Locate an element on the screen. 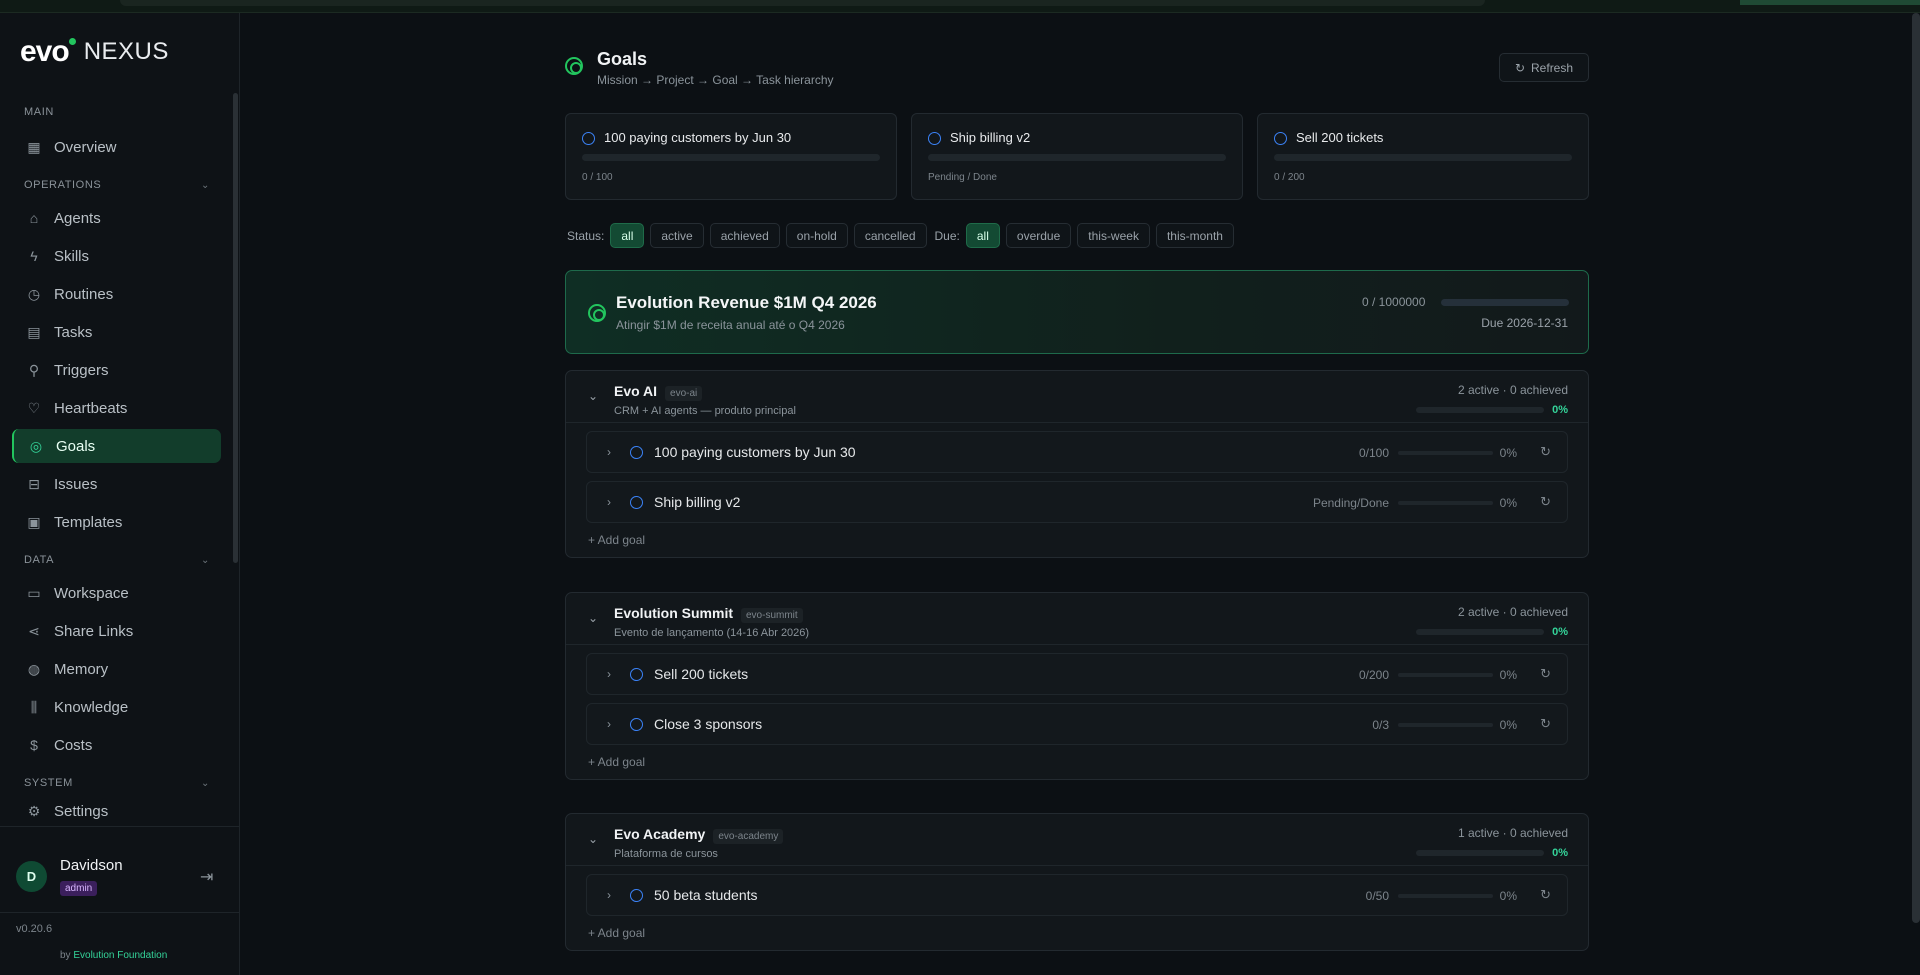 The height and width of the screenshot is (975, 1920). goal-name: Ship billing v2 is located at coordinates (697, 502).